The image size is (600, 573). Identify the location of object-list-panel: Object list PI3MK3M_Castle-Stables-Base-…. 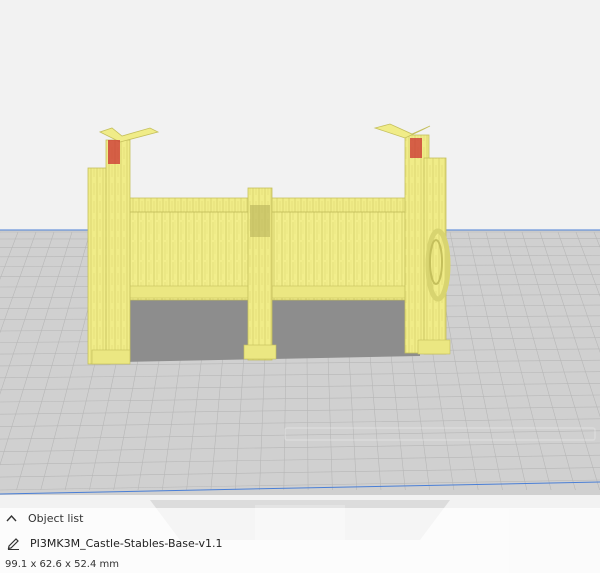
(300, 540).